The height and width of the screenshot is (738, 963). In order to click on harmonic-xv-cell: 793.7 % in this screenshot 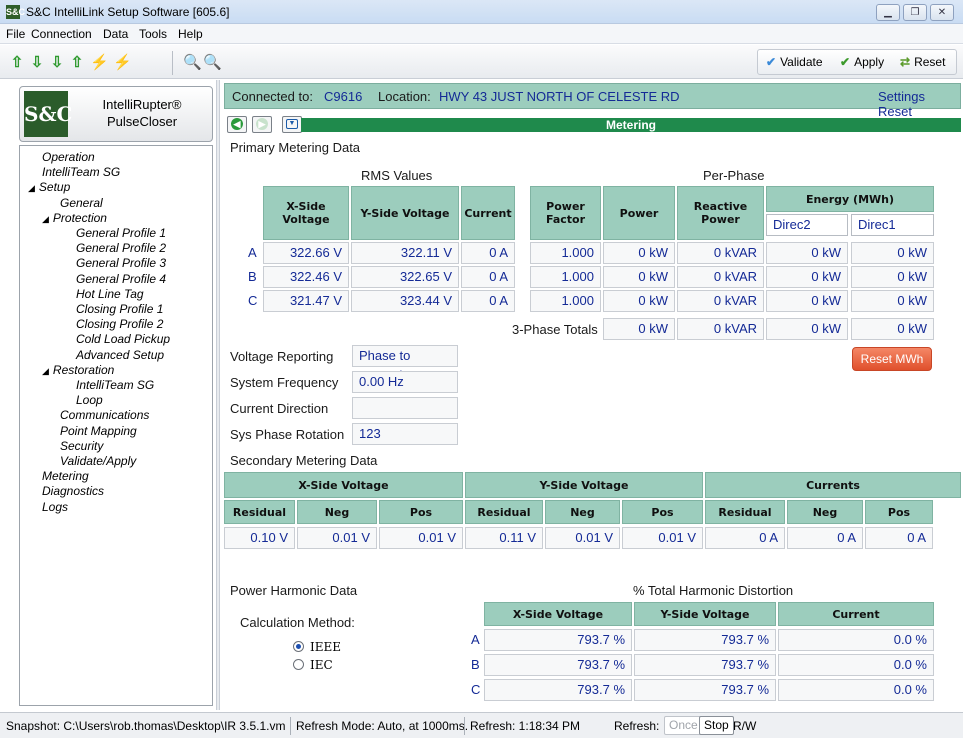, I will do `click(558, 640)`.